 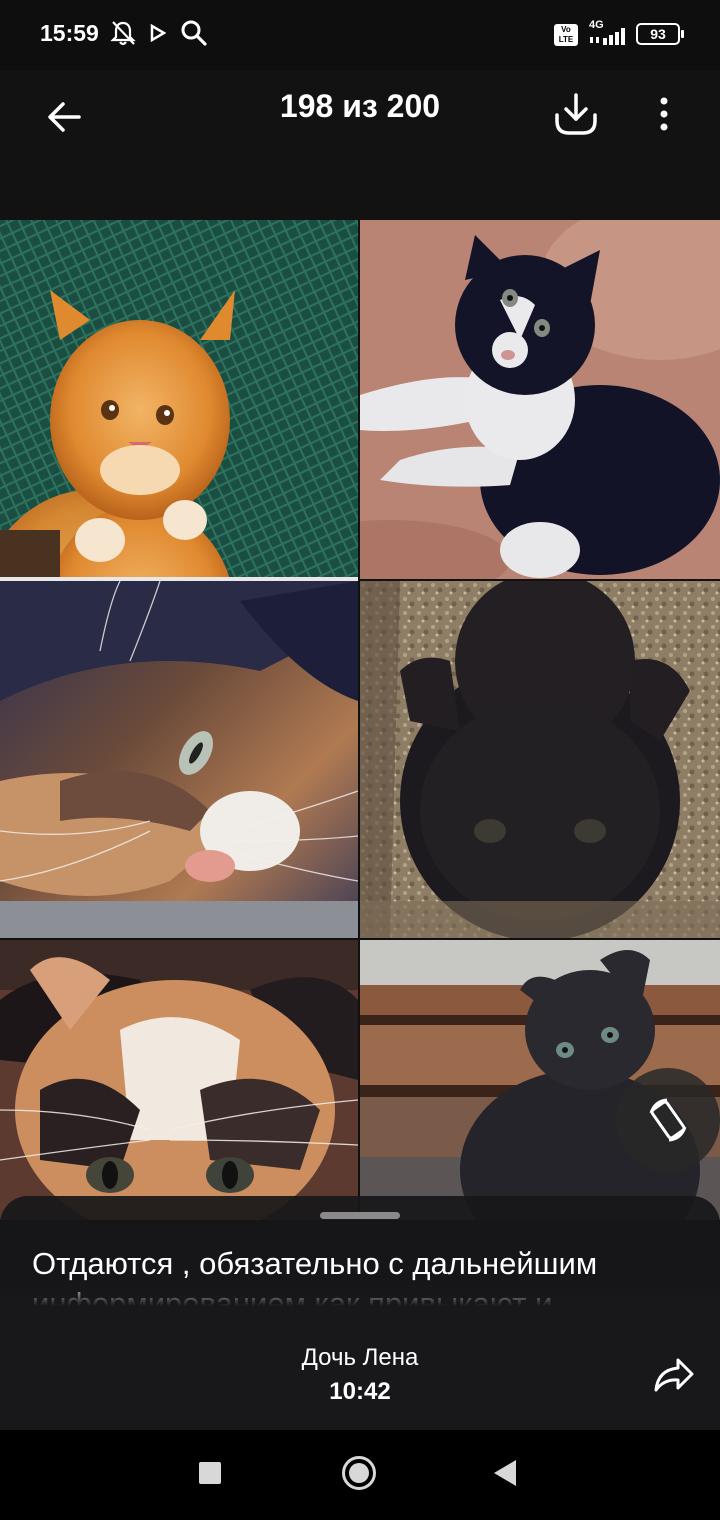 I want to click on home-button, so click(x=359, y=1473).